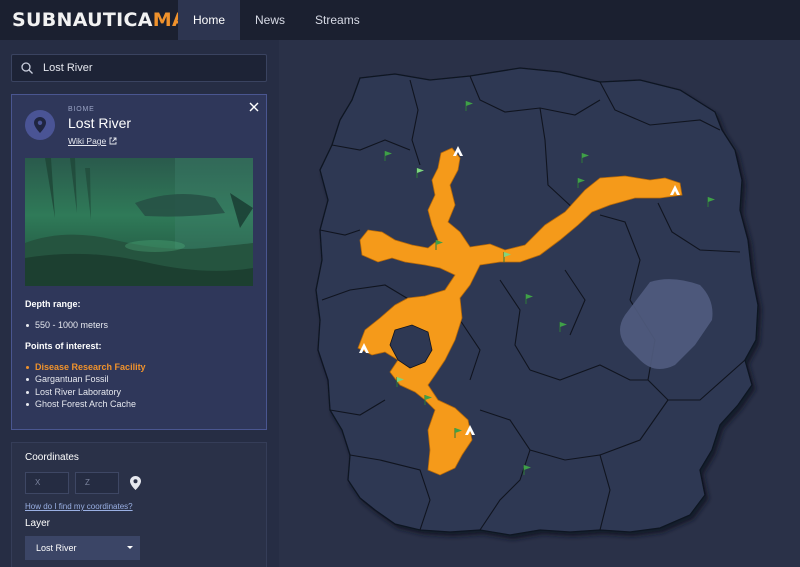  I want to click on search-icon, so click(27, 68).